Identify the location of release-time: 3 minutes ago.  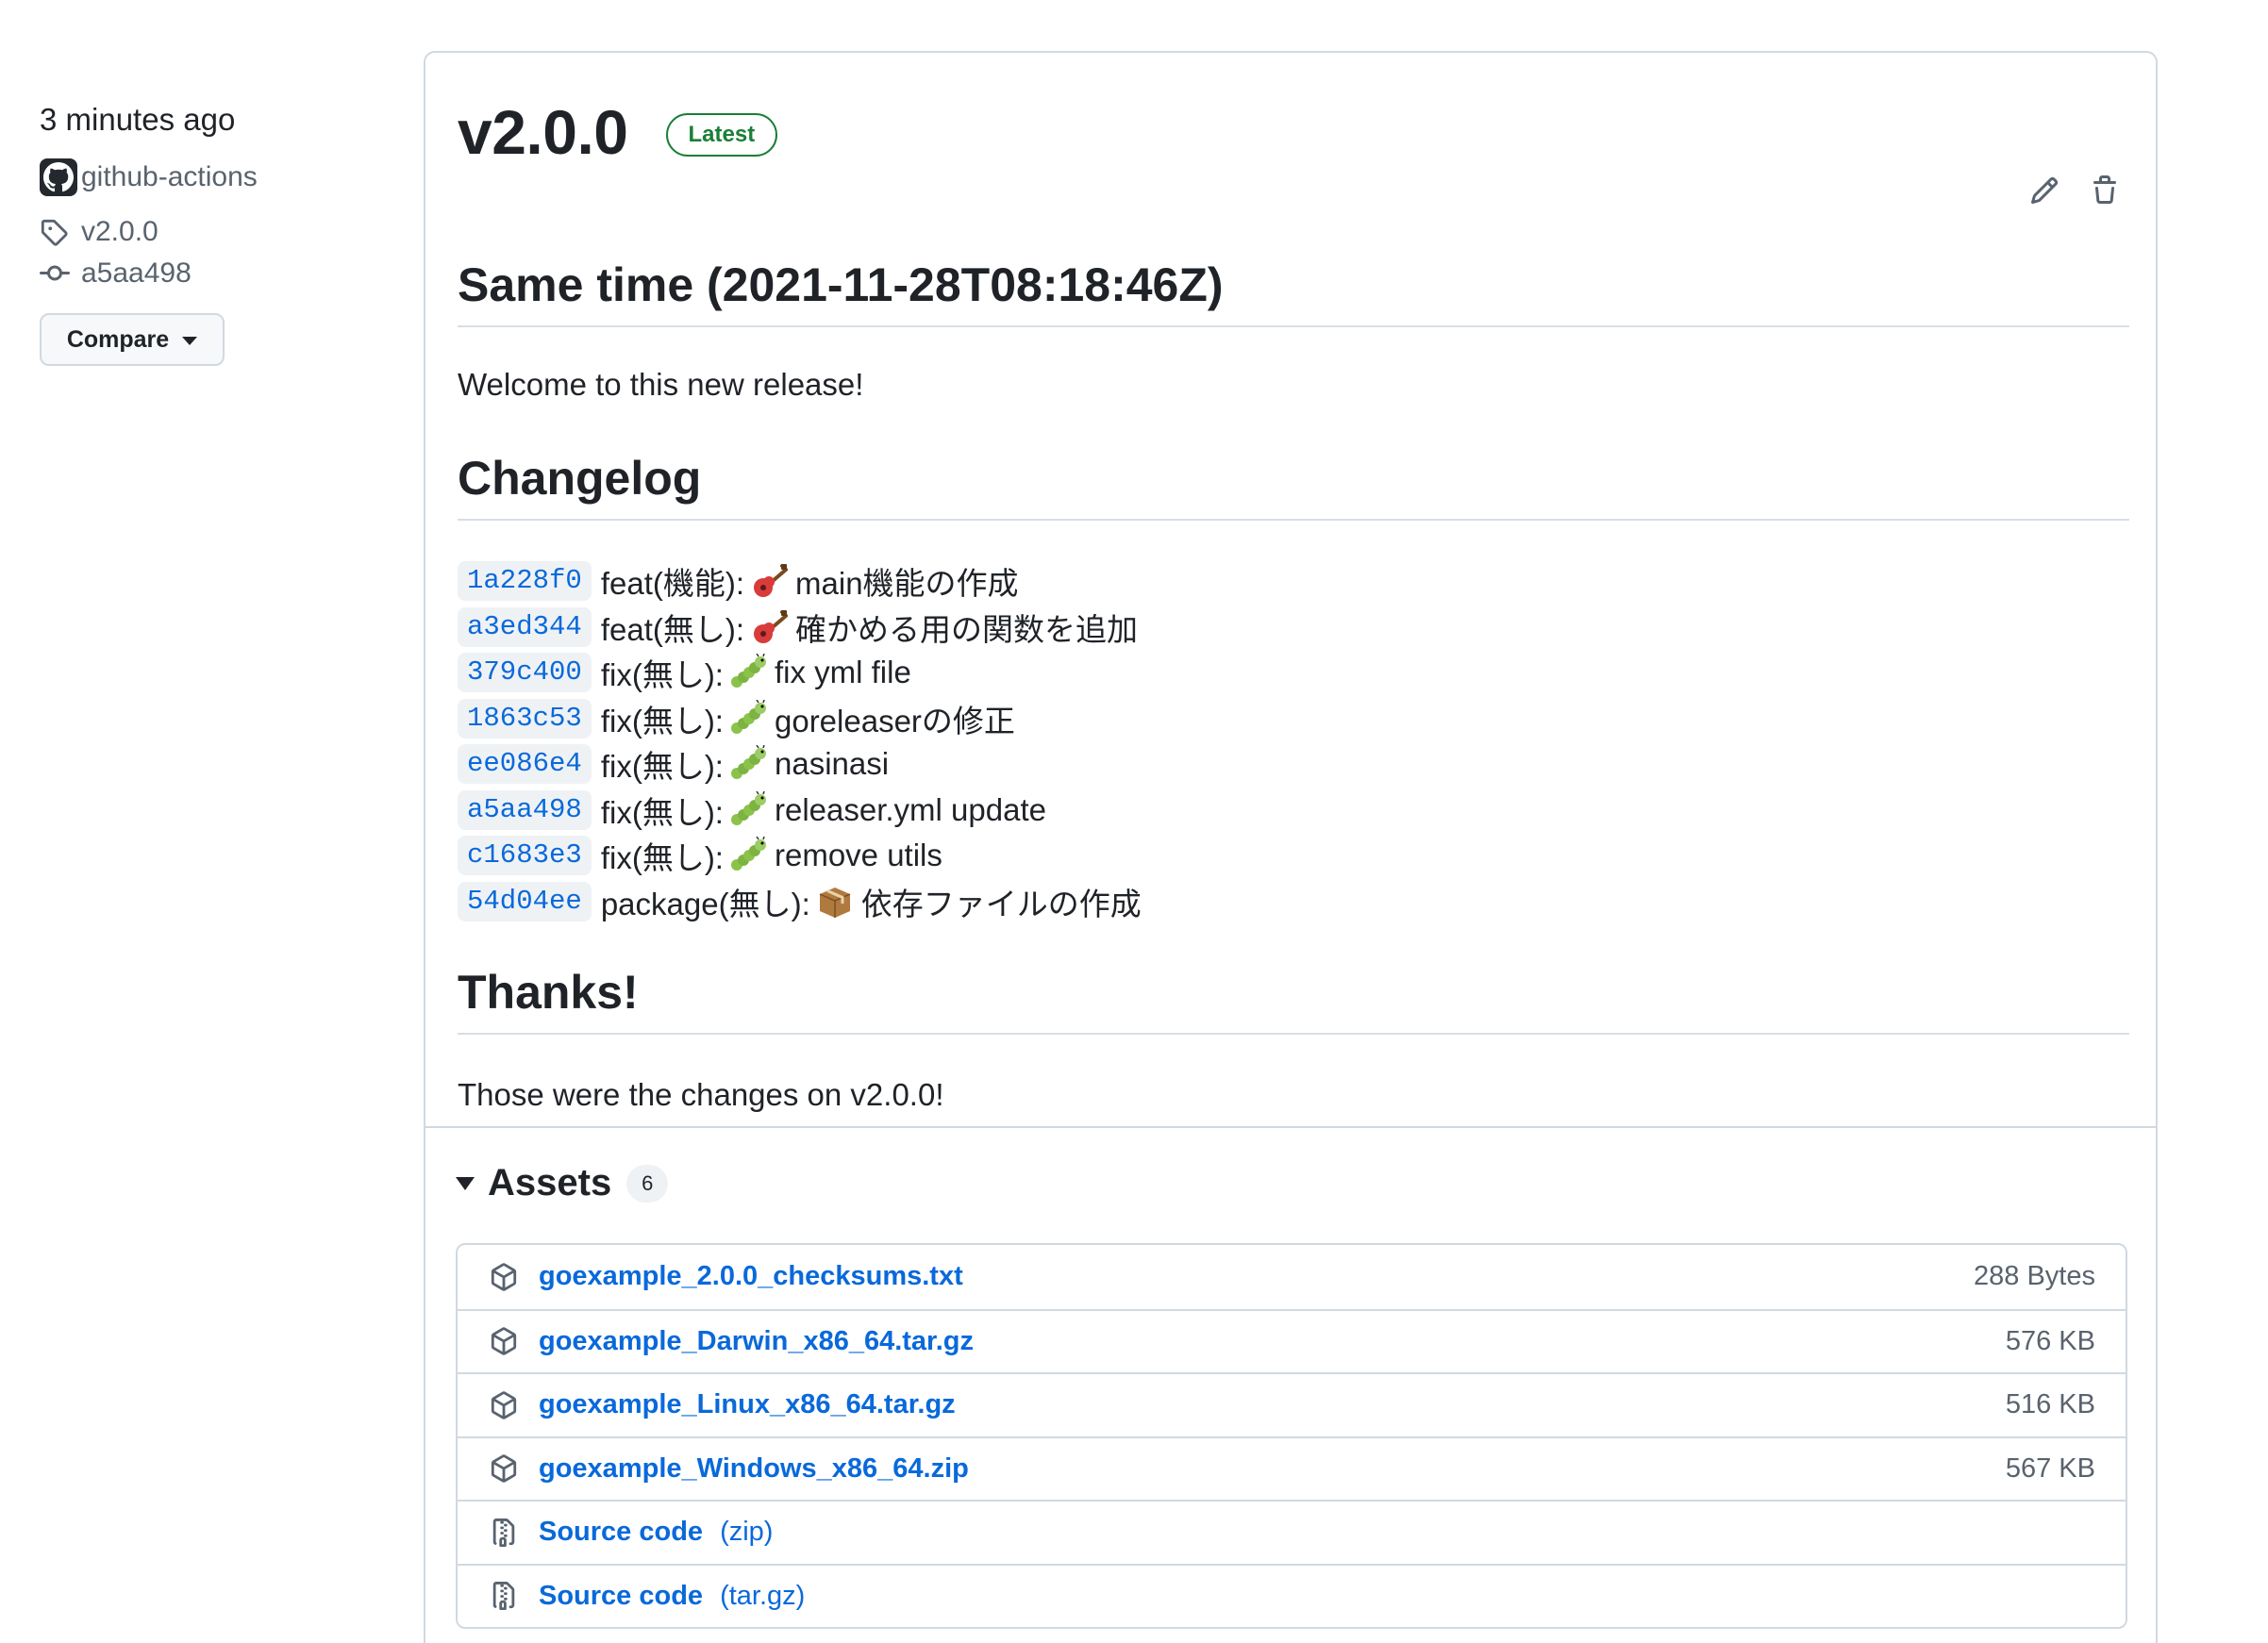
(138, 120).